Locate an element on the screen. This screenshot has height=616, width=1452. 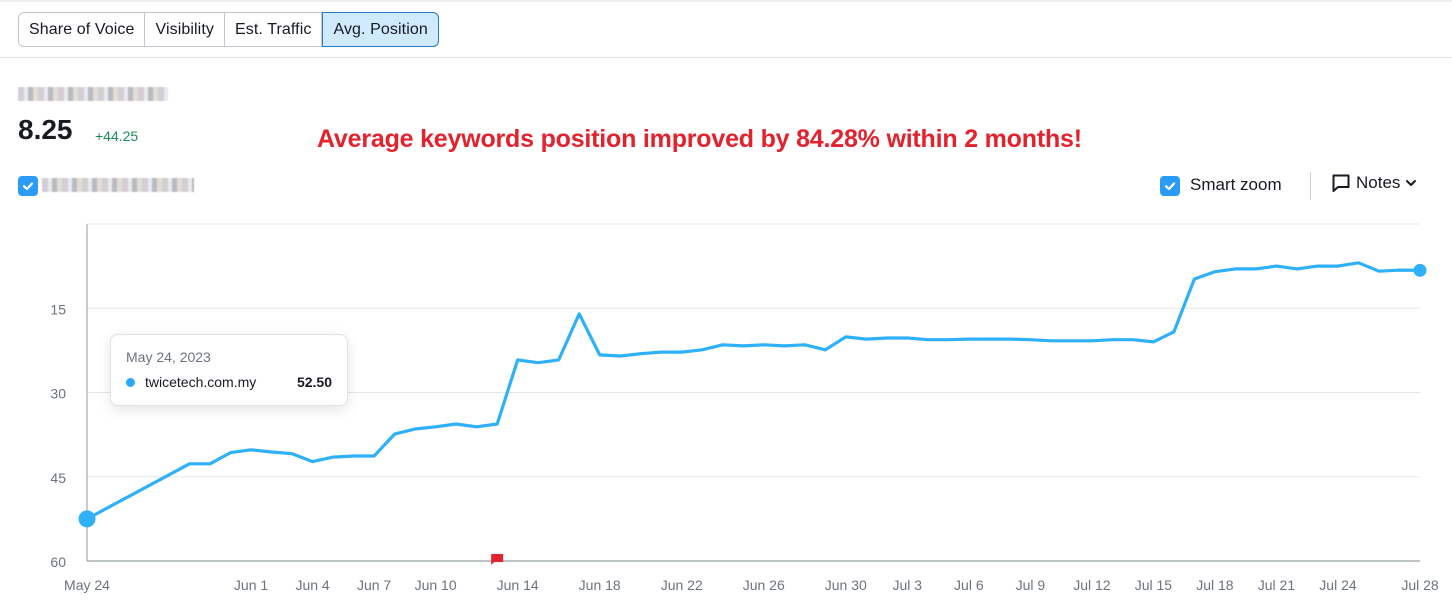
x-tick-label: Jun 4 is located at coordinates (312, 585).